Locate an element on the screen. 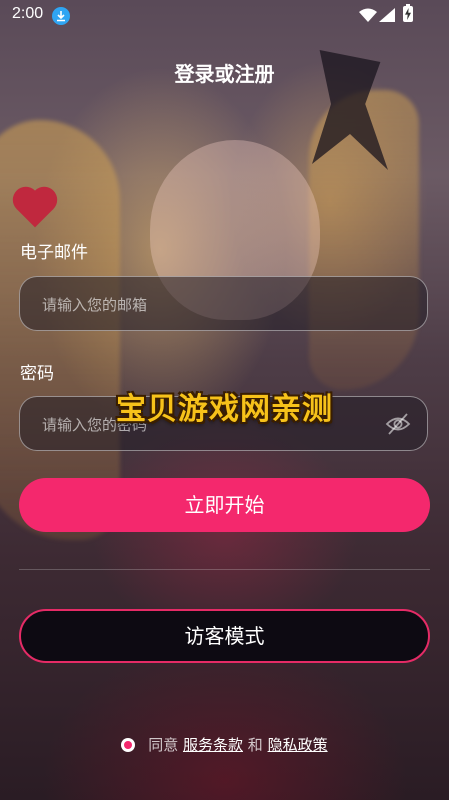 This screenshot has height=800, width=449. agree-radio is located at coordinates (128, 745).